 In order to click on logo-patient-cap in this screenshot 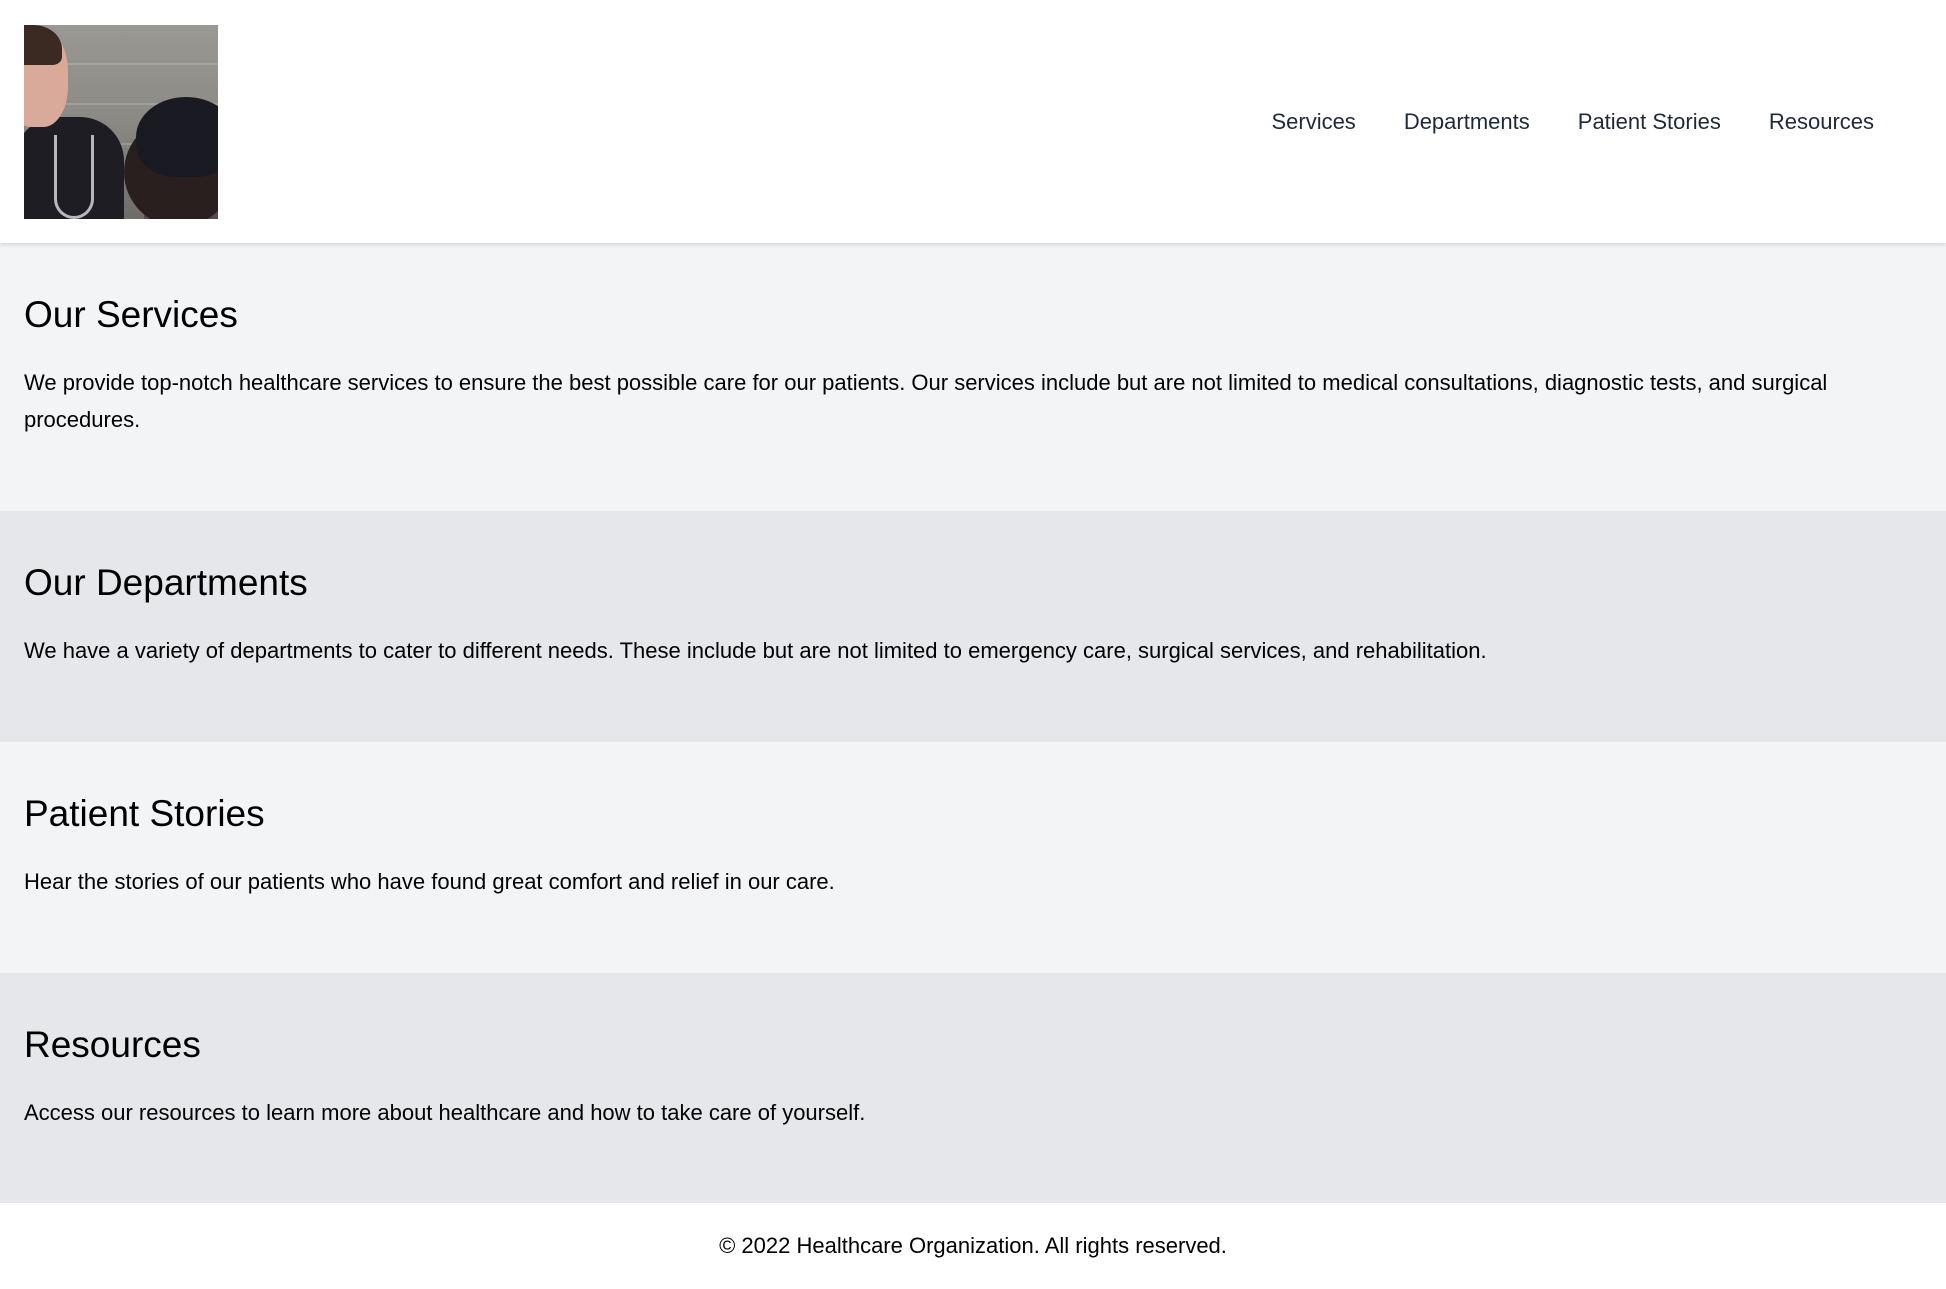, I will do `click(177, 136)`.